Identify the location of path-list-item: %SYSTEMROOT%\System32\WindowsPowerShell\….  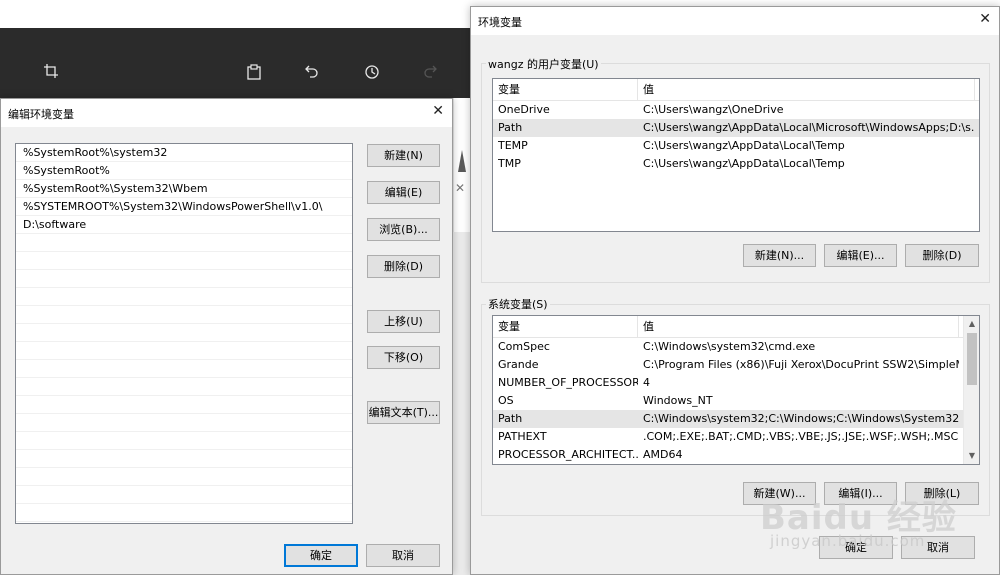
(184, 207).